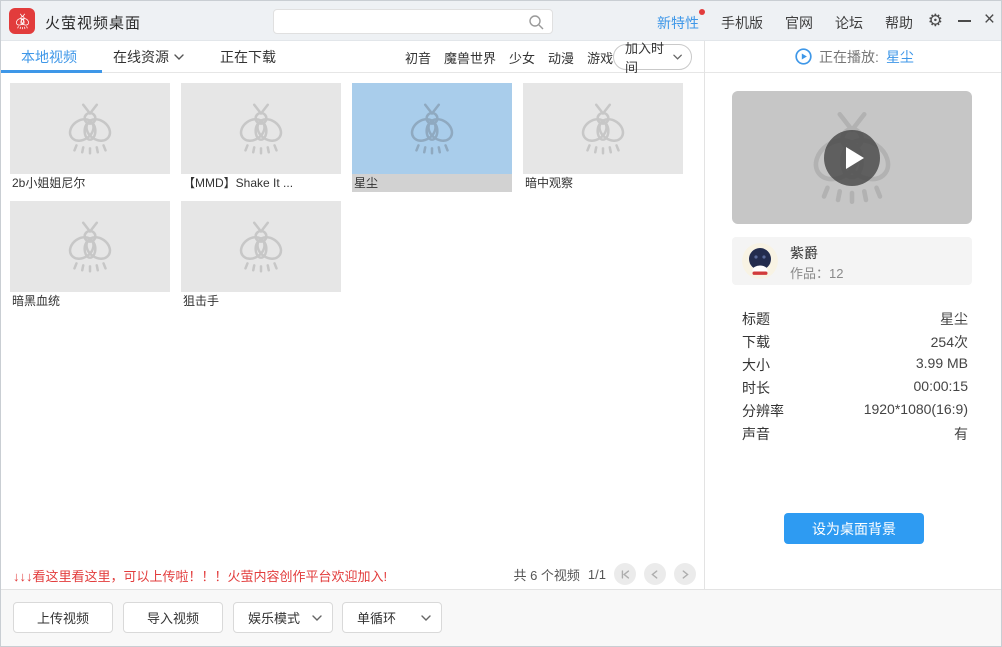 Image resolution: width=1002 pixels, height=647 pixels. I want to click on play-button, so click(852, 157).